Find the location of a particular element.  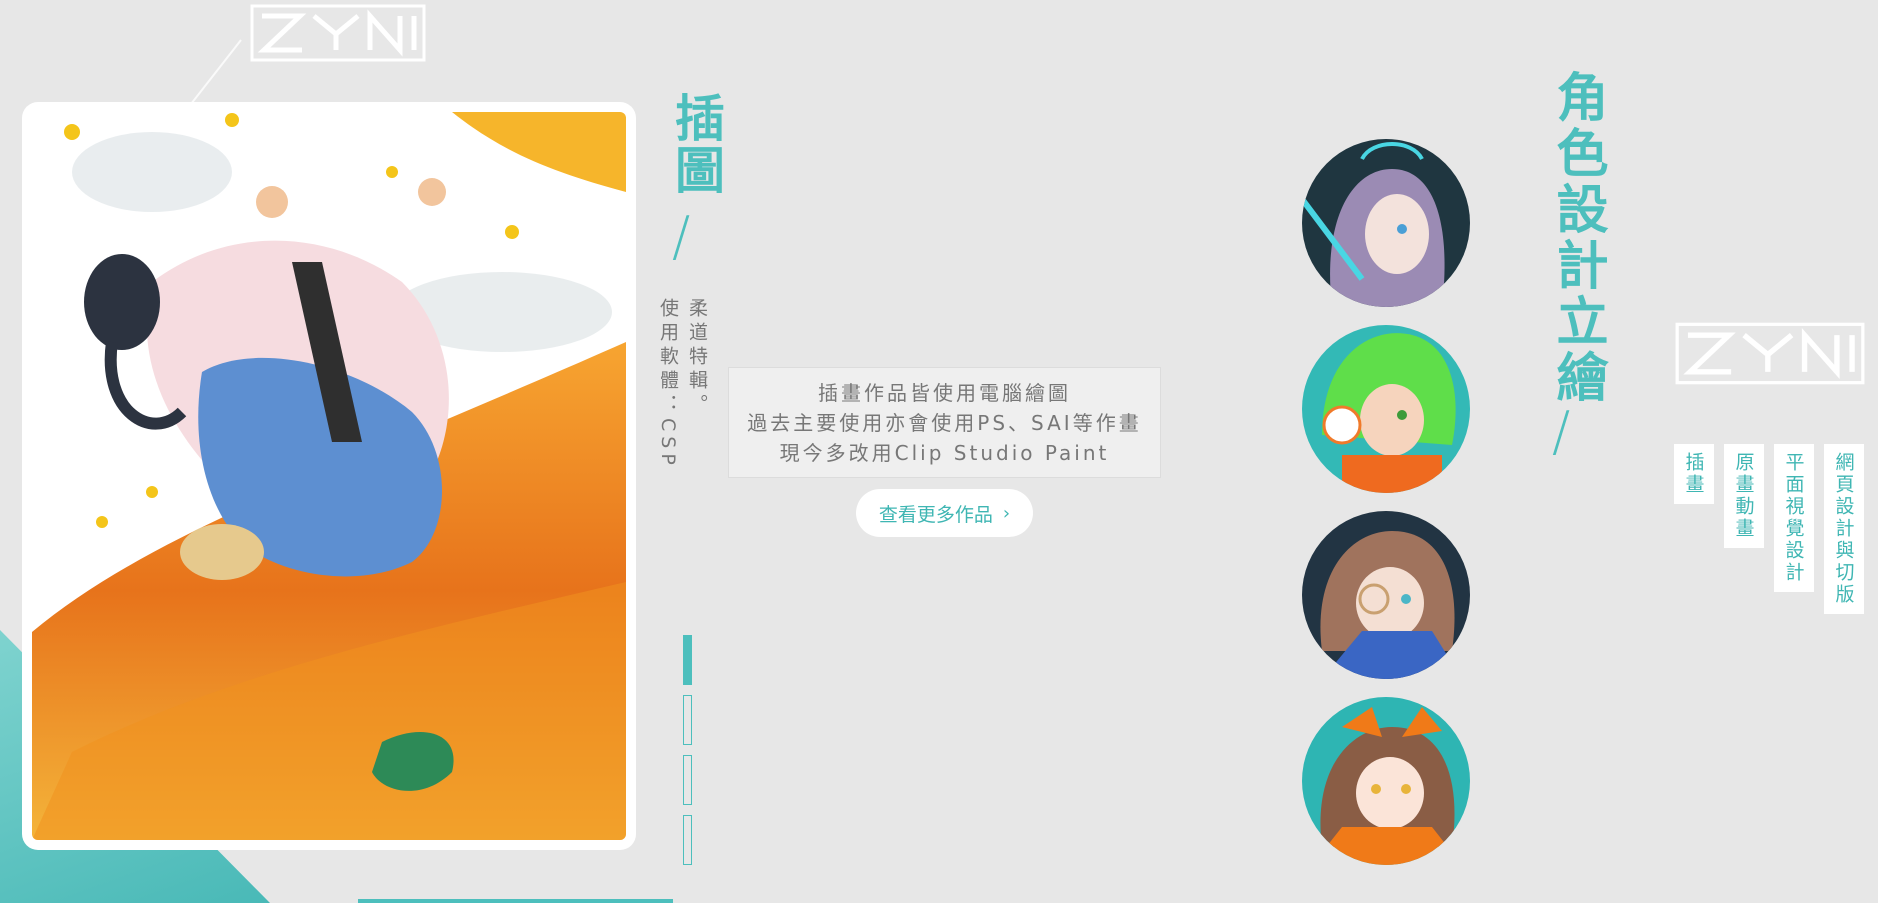

nav-item-illustration: 插畫 is located at coordinates (1694, 474).